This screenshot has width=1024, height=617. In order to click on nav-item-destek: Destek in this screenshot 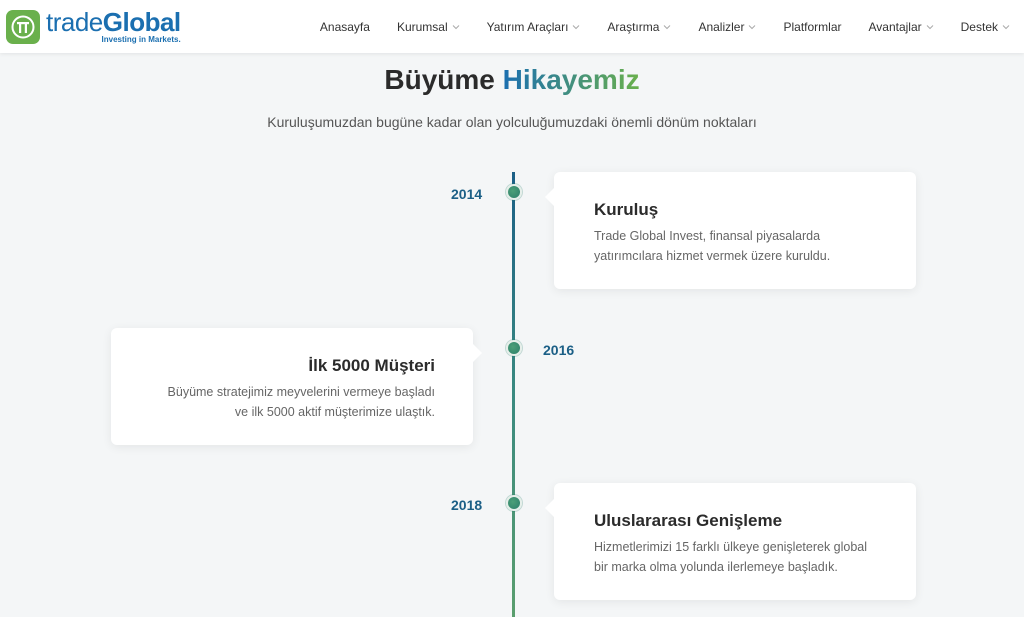, I will do `click(985, 27)`.